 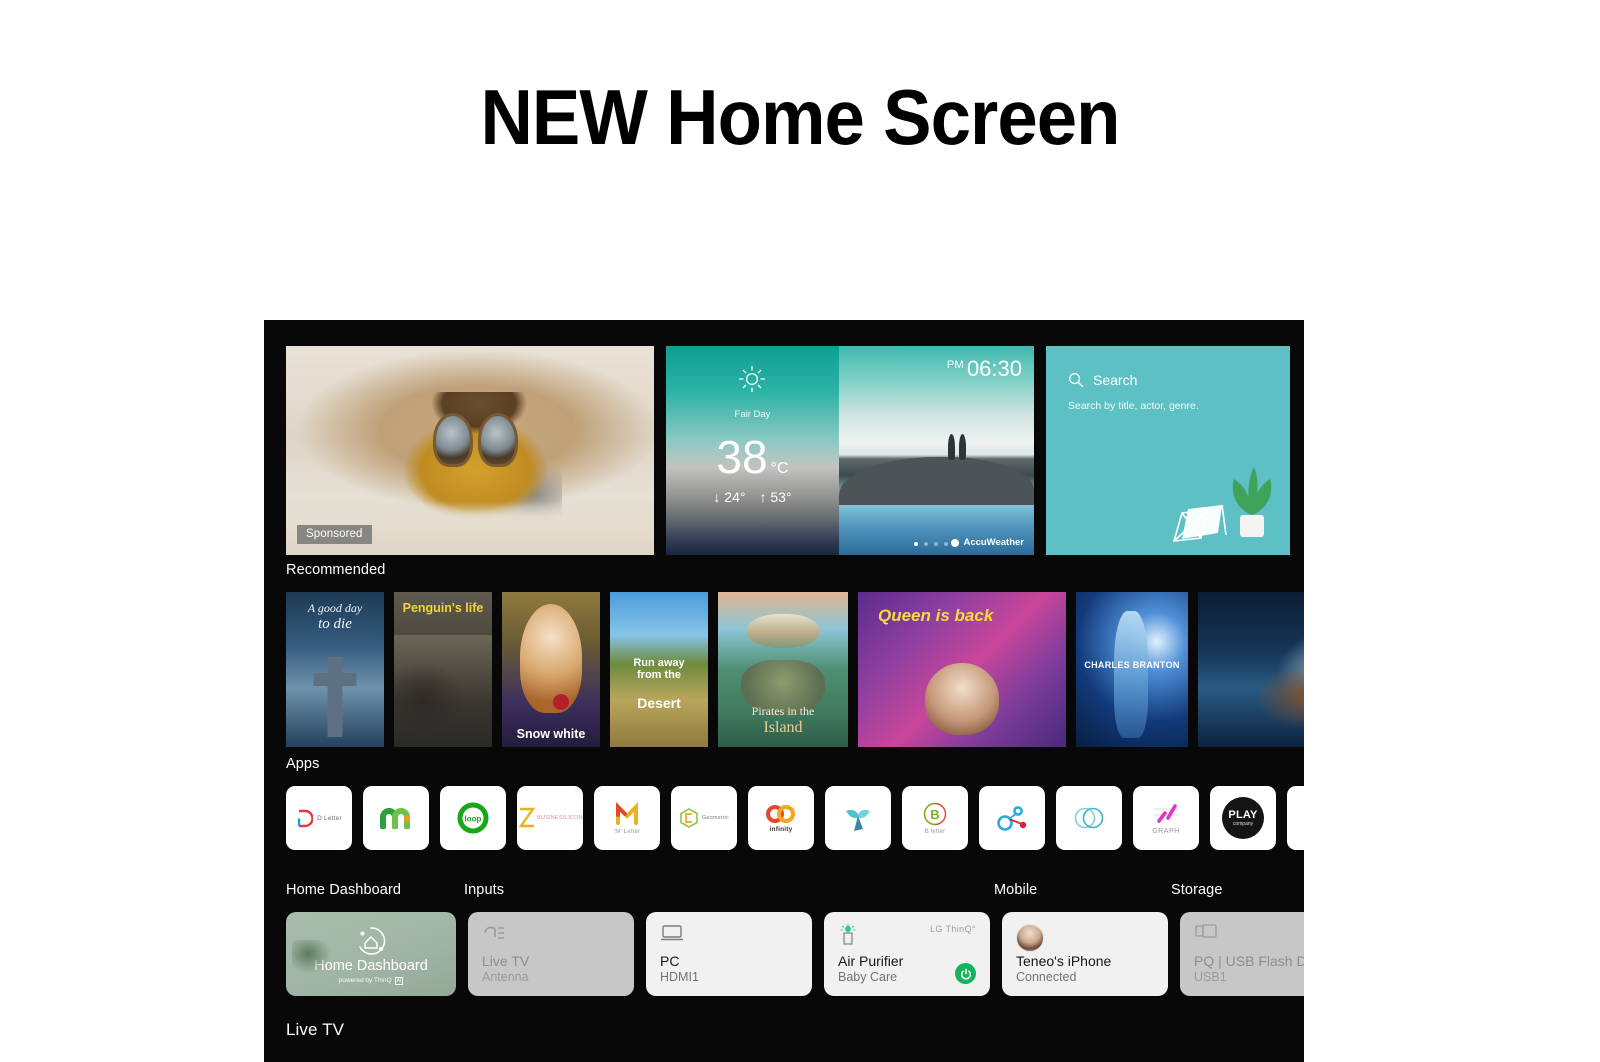 I want to click on rings-icon, so click(x=1089, y=818).